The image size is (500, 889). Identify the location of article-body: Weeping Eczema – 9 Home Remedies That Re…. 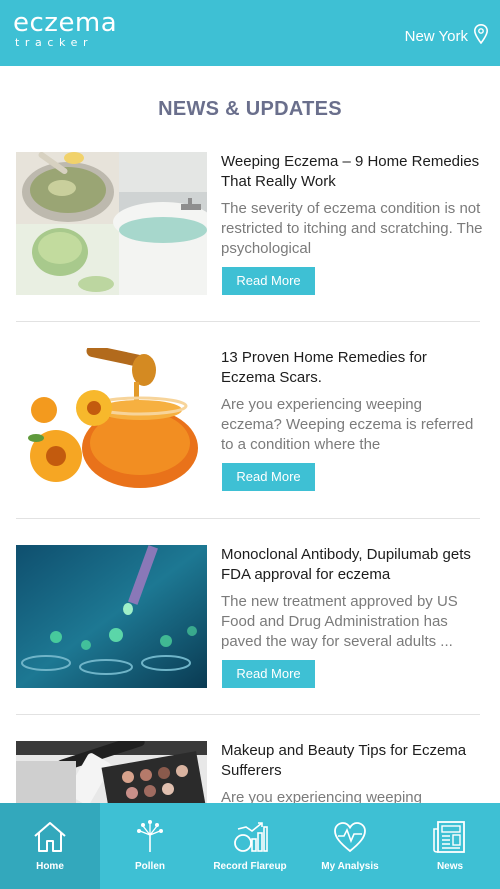
(352, 205).